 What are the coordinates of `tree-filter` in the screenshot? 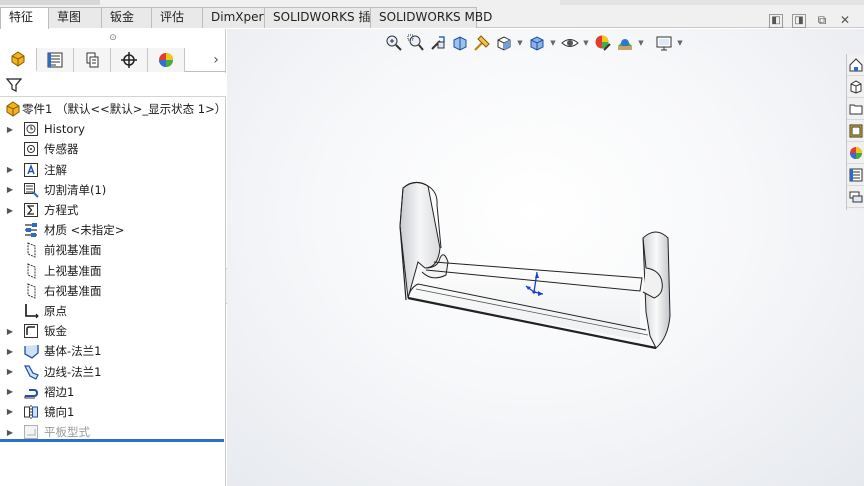 It's located at (113, 85).